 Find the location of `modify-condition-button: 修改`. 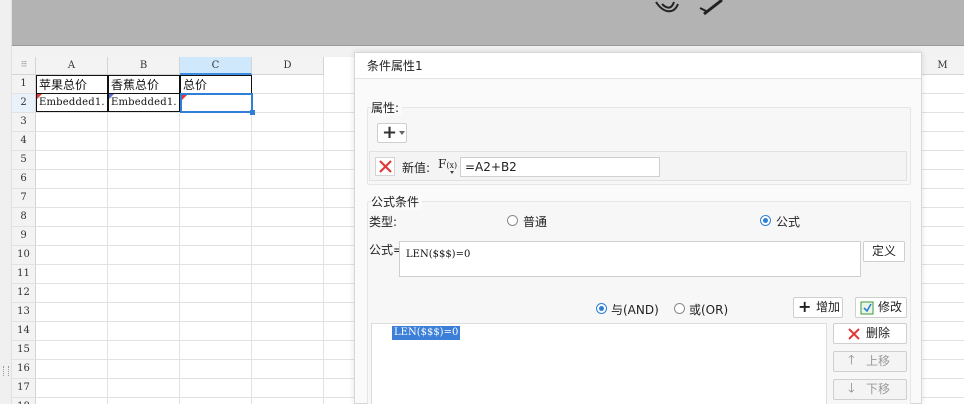

modify-condition-button: 修改 is located at coordinates (881, 307).